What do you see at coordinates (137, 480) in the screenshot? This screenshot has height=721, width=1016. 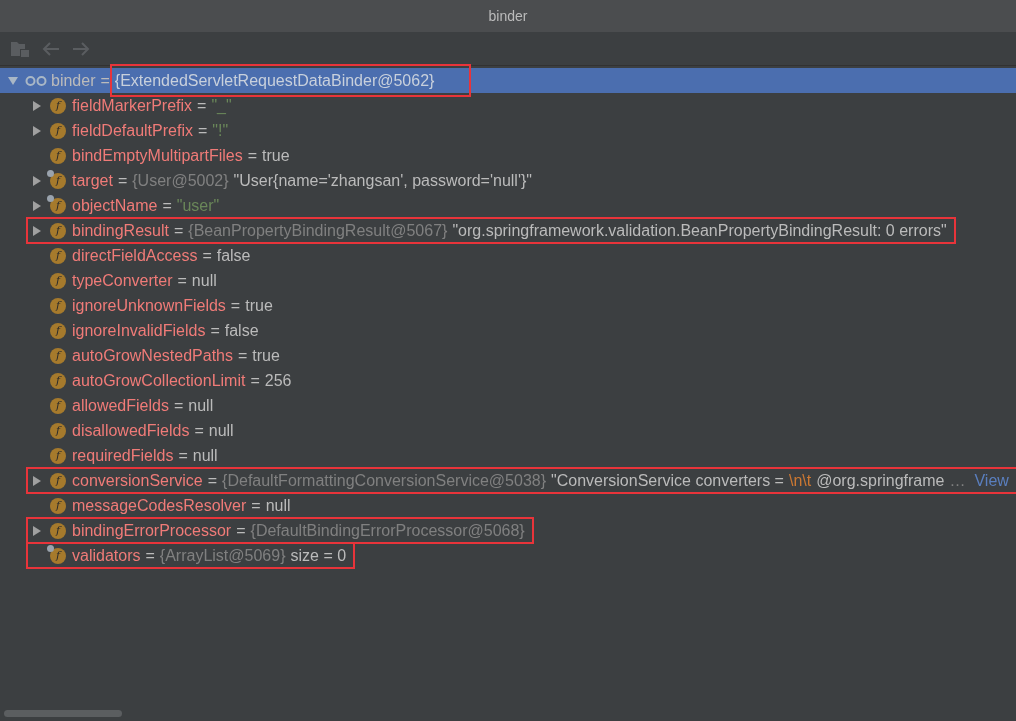 I see `field-name: conversionService` at bounding box center [137, 480].